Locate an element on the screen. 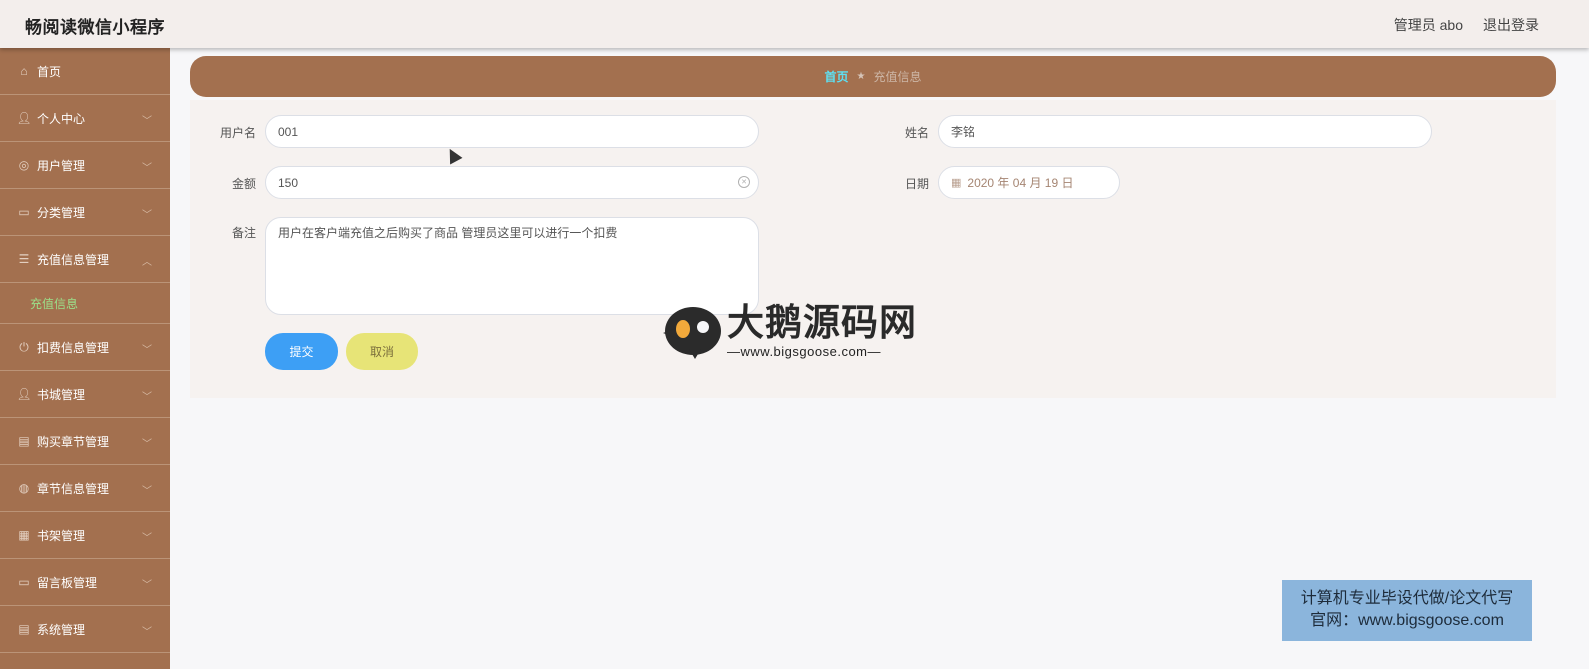 This screenshot has width=1589, height=669. watermark: 大鹅源码网 —www.bigsgoose.com— is located at coordinates (789, 331).